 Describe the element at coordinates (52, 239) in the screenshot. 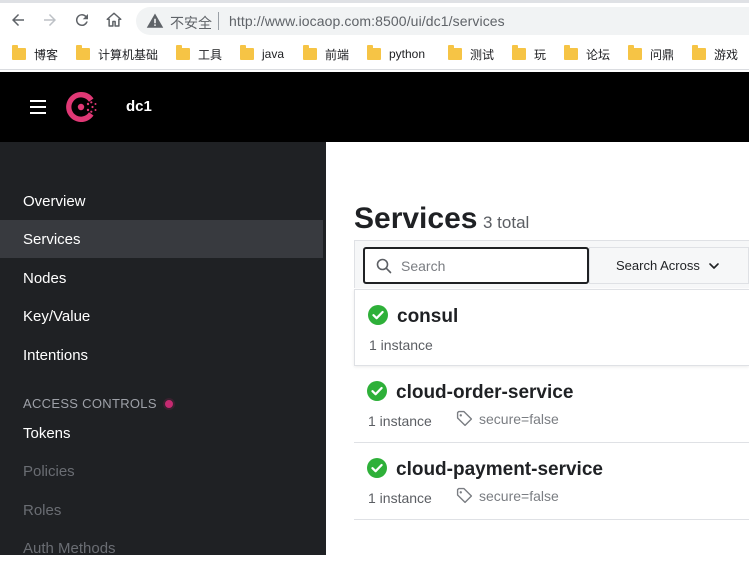

I see `sidebar-item-label: Services` at that location.